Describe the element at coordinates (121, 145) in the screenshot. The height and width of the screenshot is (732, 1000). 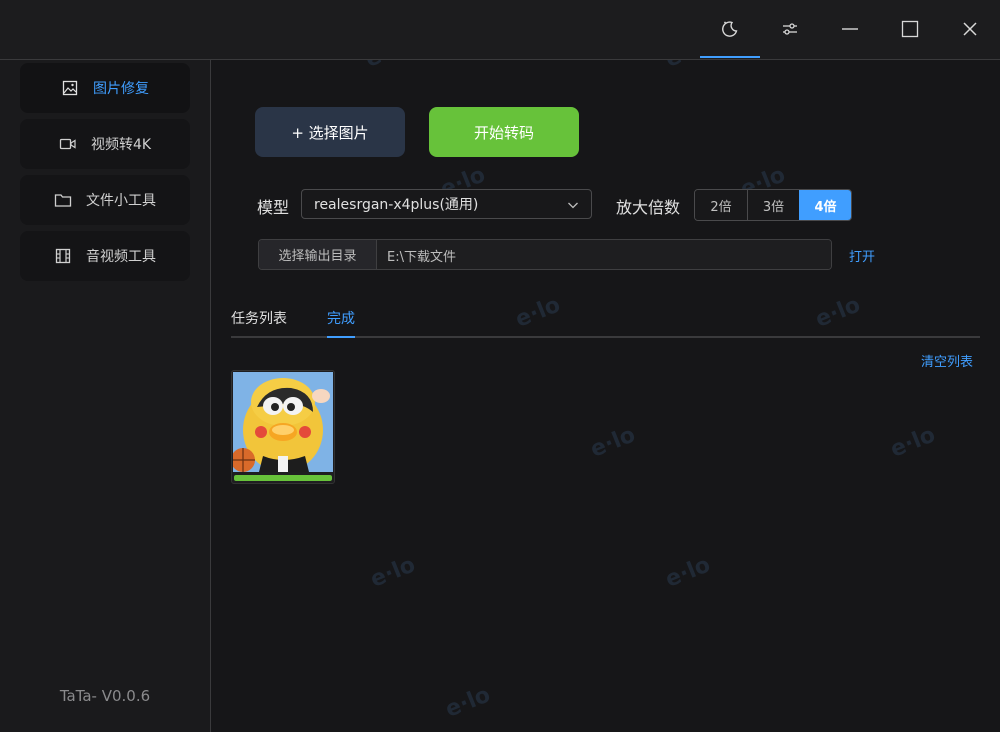
I see `sidebar-item-label: 视频转4K` at that location.